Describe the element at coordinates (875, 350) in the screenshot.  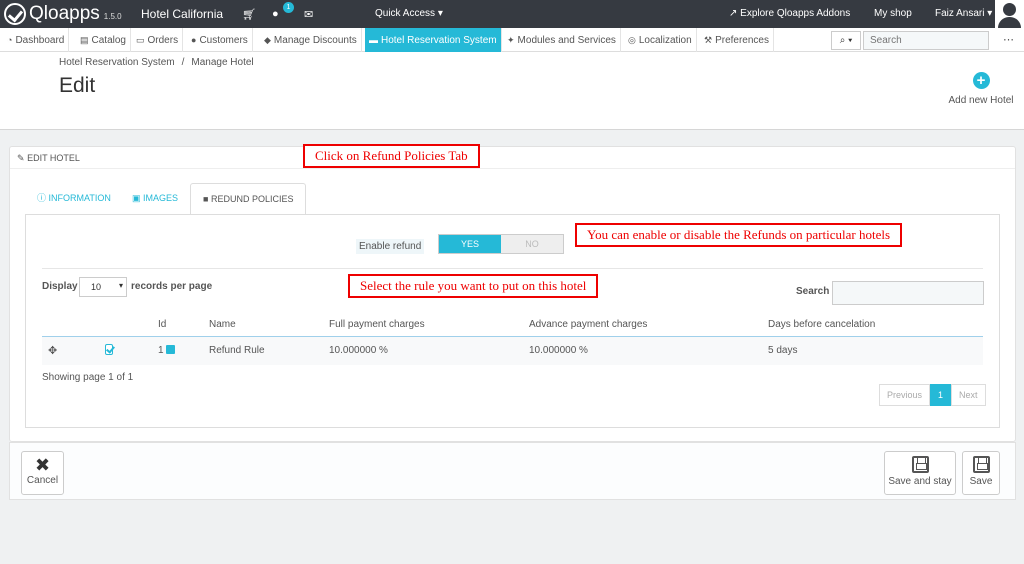
I see `row-days-before: 5 days` at that location.